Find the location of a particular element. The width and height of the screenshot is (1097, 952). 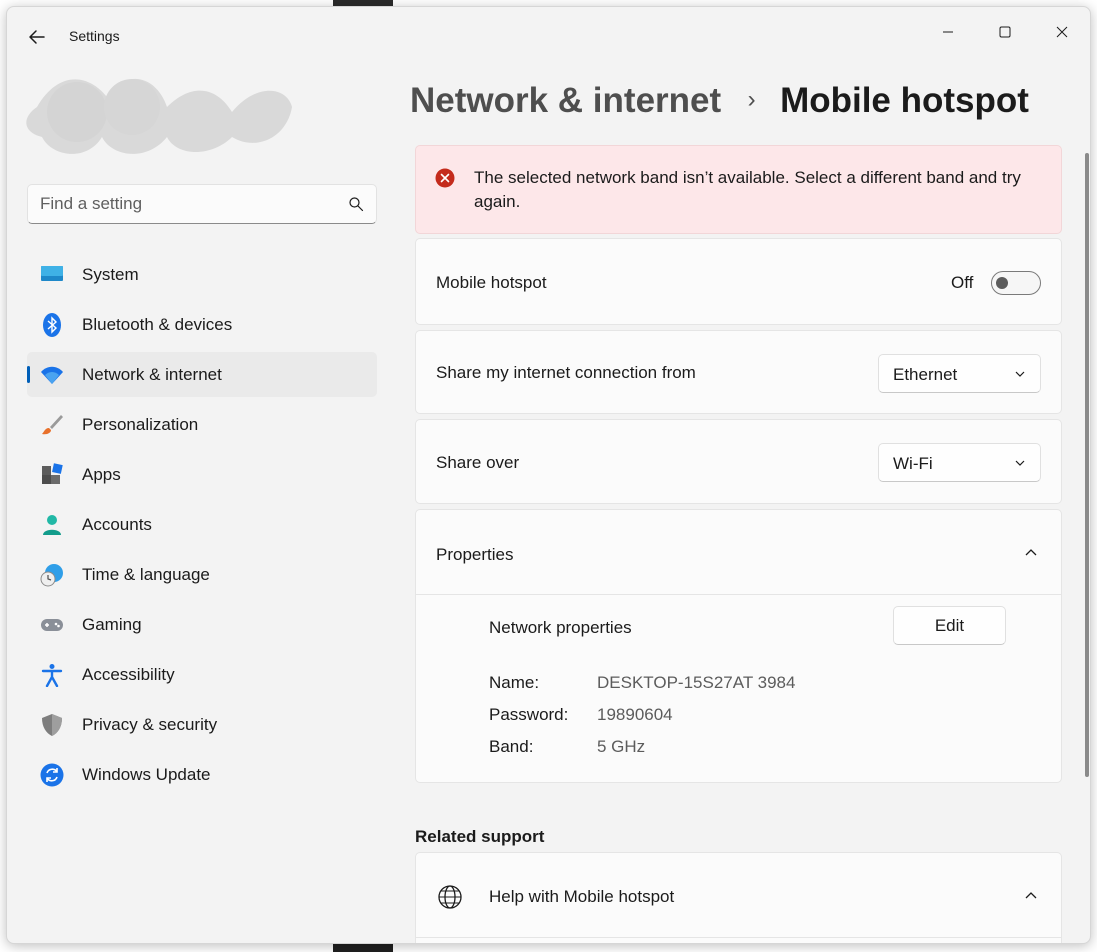

dropdown-value: Wi-Fi is located at coordinates (913, 463).